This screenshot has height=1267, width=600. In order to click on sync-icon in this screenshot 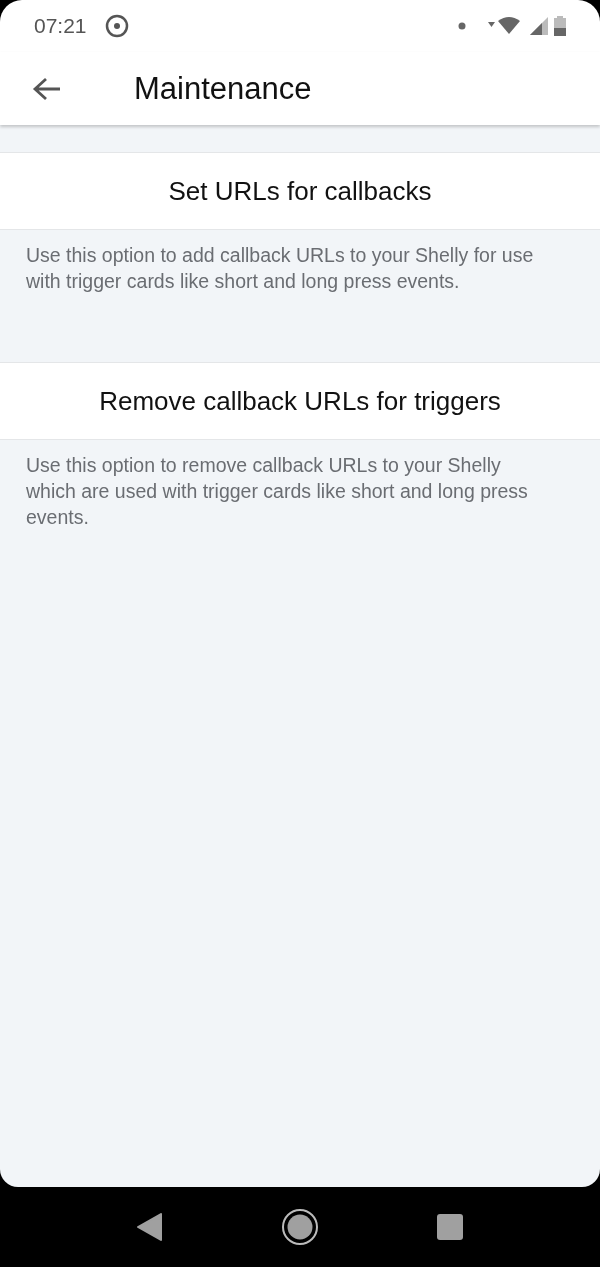, I will do `click(116, 26)`.